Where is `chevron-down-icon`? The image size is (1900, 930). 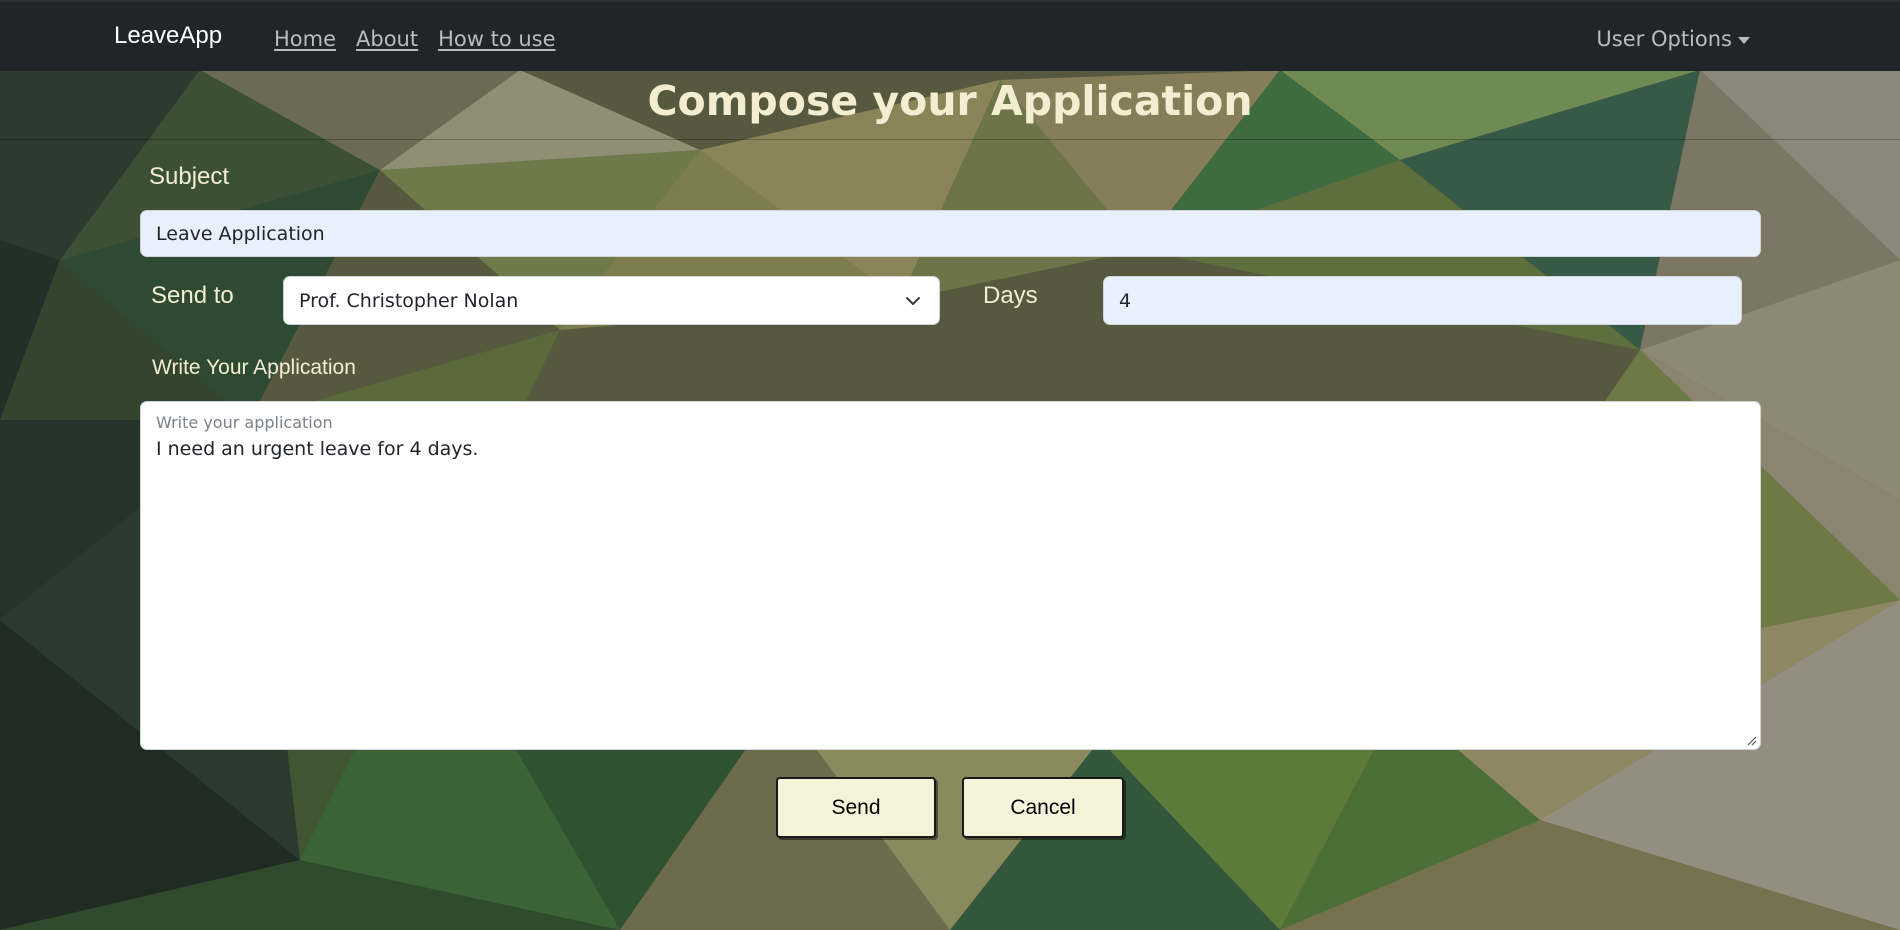
chevron-down-icon is located at coordinates (913, 301).